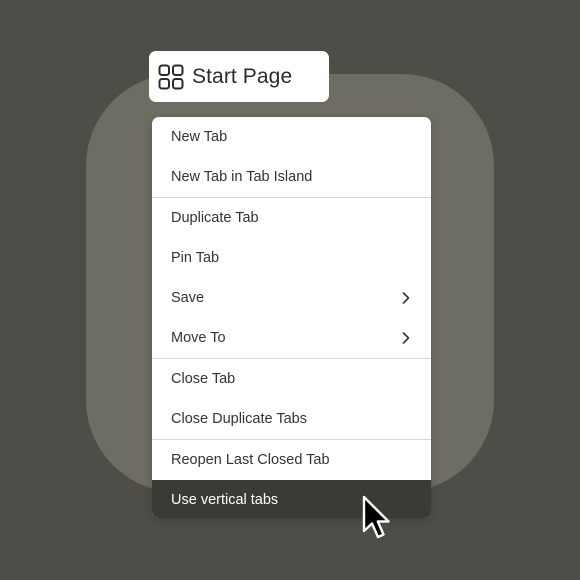 The image size is (580, 580). What do you see at coordinates (171, 77) in the screenshot?
I see `grid-icon` at bounding box center [171, 77].